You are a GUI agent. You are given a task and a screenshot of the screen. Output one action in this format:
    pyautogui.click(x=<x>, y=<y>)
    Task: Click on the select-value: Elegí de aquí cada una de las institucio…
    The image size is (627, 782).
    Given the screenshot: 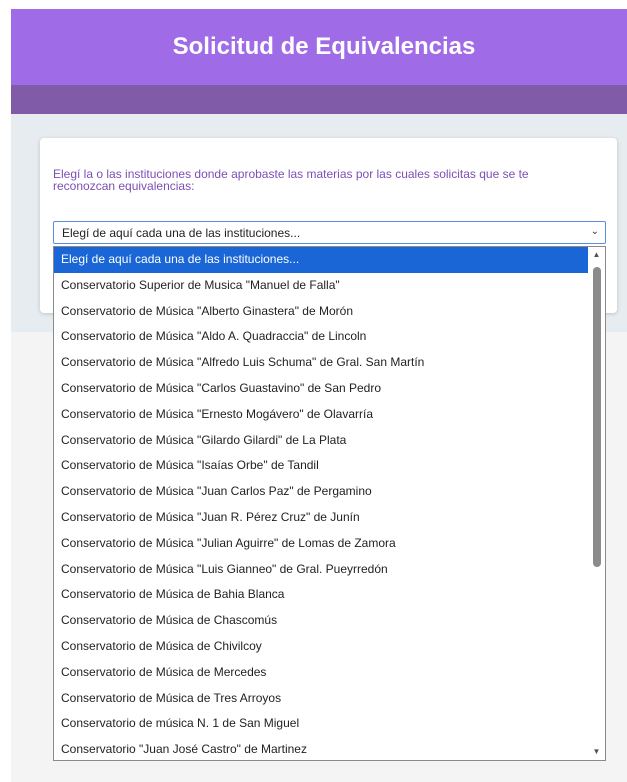 What is the action you would take?
    pyautogui.click(x=181, y=233)
    